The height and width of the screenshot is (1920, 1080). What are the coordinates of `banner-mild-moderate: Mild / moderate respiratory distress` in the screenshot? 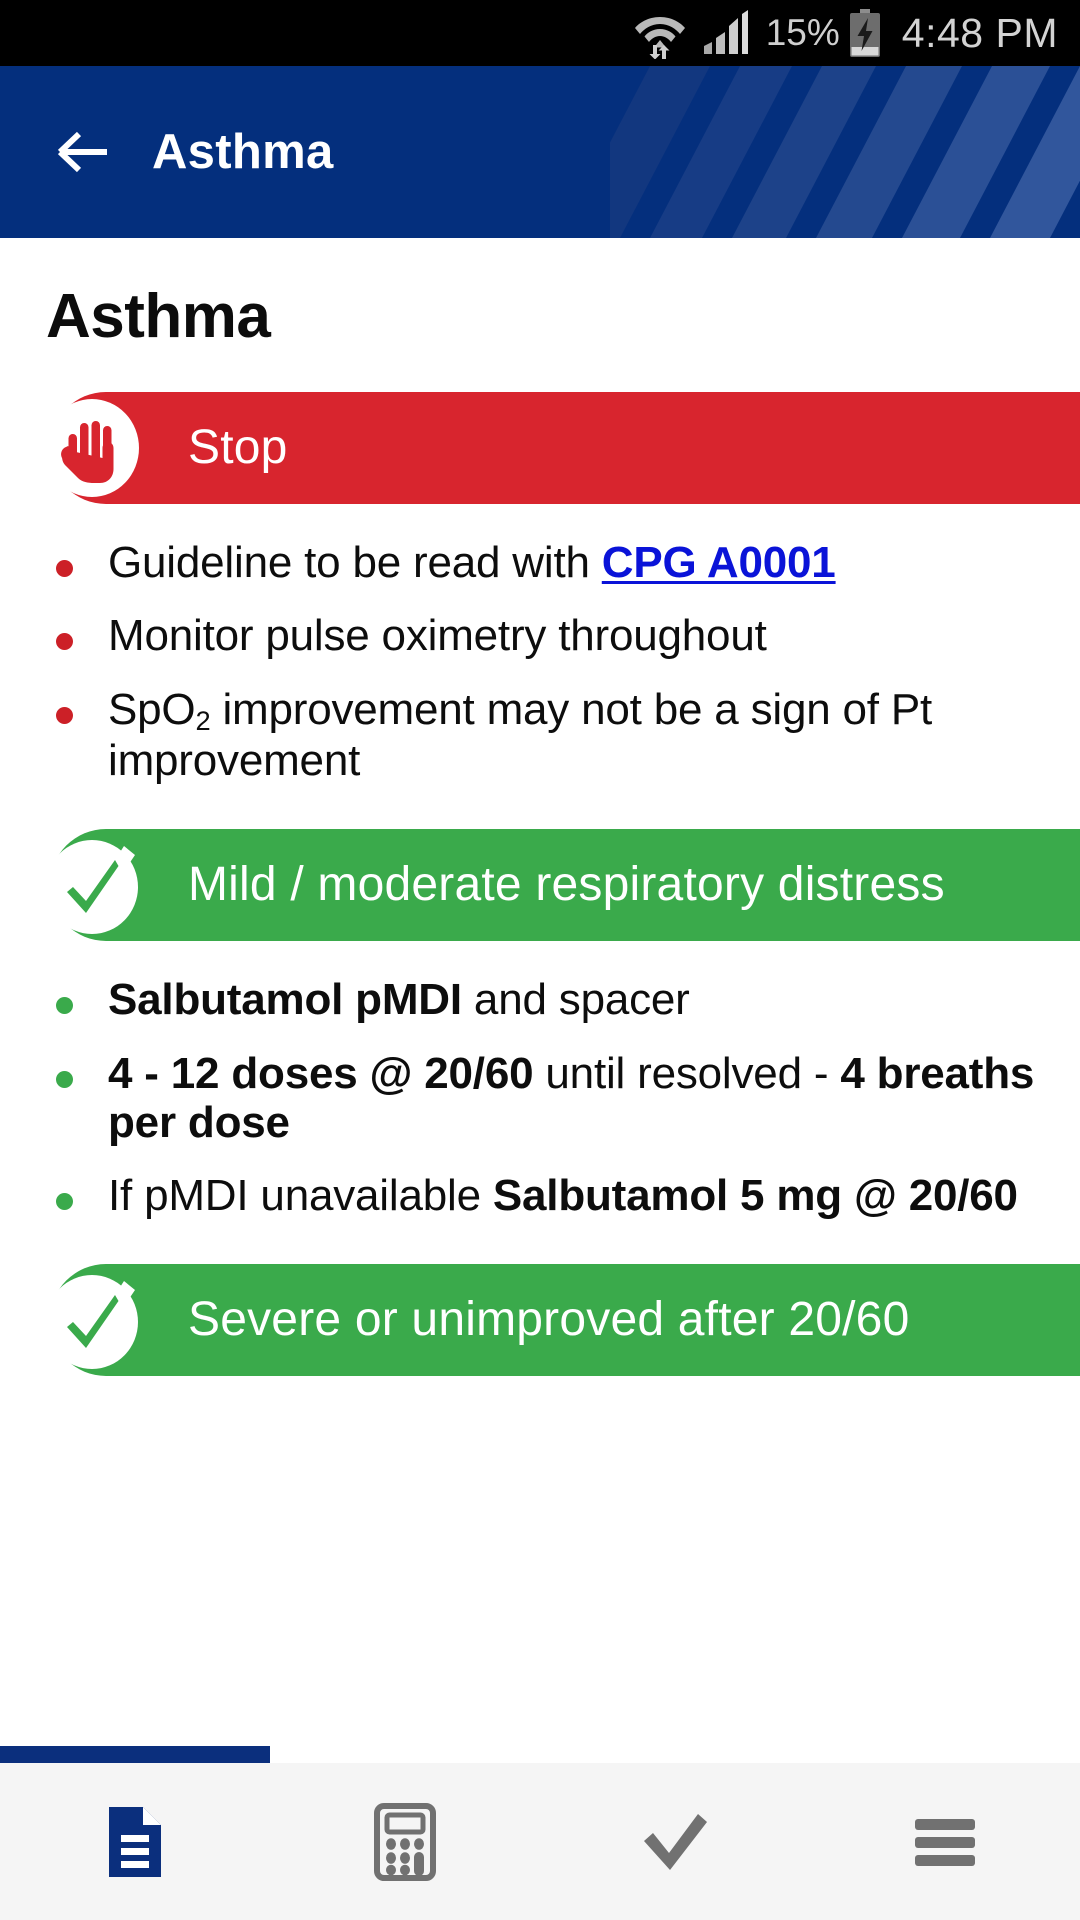 It's located at (563, 885).